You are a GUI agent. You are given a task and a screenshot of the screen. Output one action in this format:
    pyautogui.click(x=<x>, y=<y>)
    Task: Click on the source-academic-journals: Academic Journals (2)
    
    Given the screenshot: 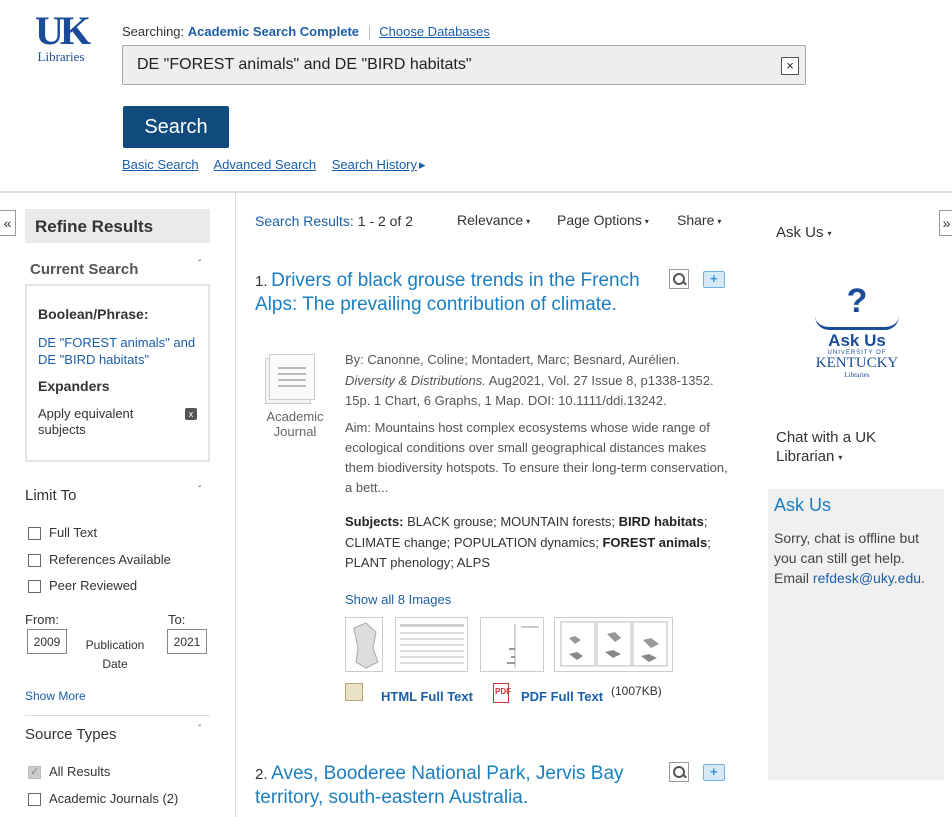 What is the action you would take?
    pyautogui.click(x=103, y=799)
    